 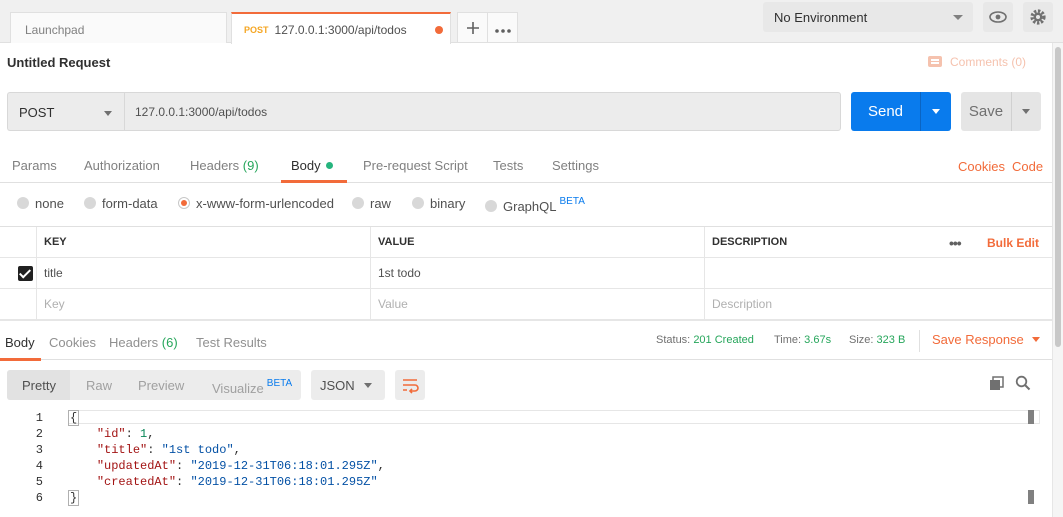 What do you see at coordinates (868, 17) in the screenshot?
I see `environment-select: No Environment` at bounding box center [868, 17].